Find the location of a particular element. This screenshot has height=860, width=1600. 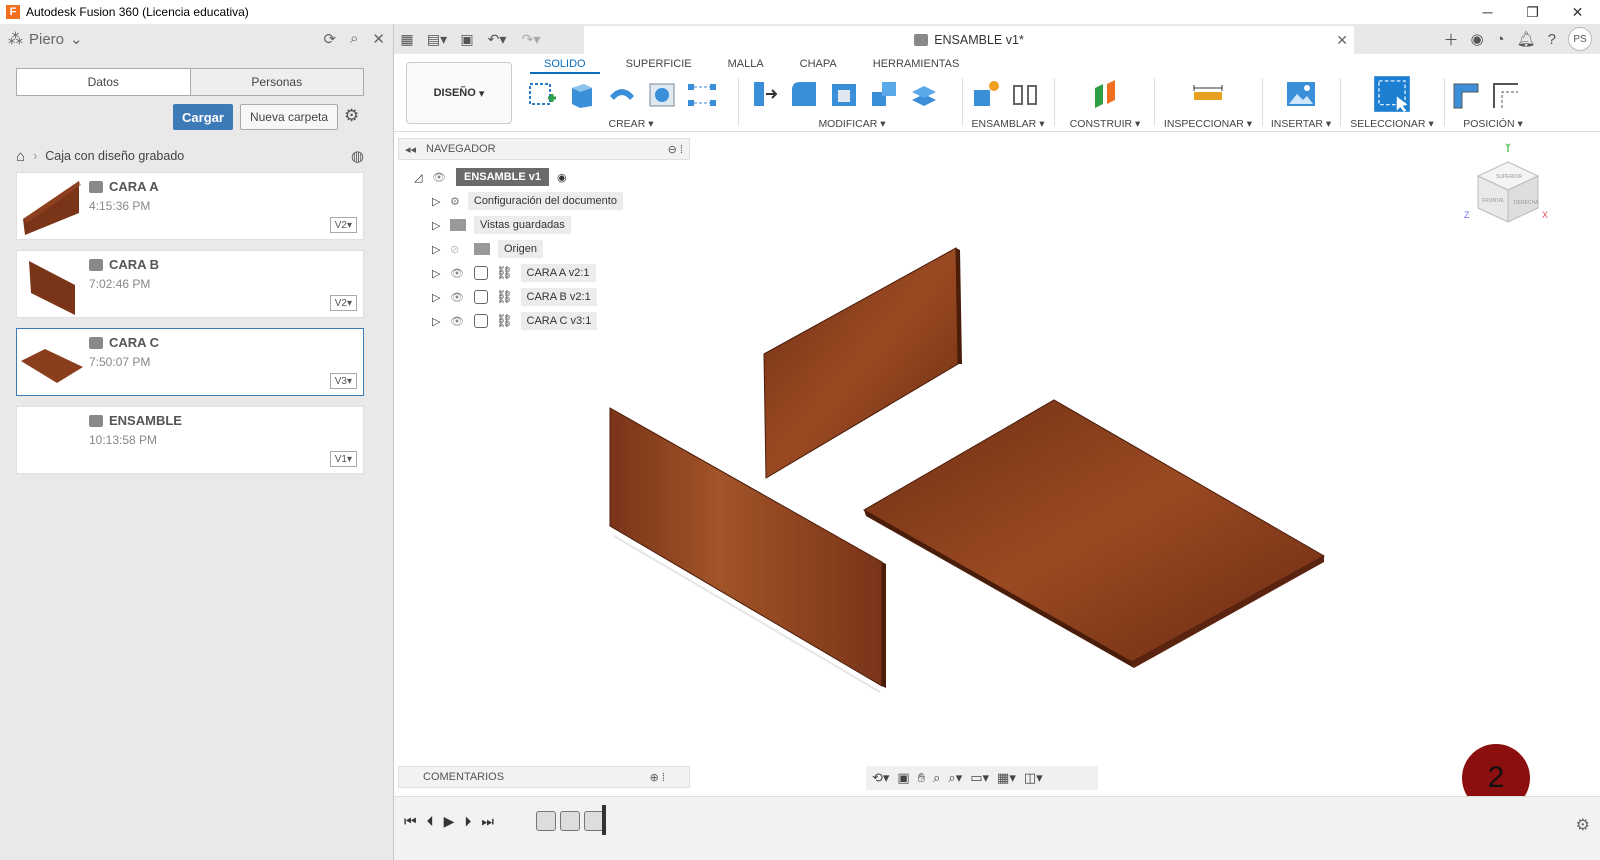

crear-menu: CREAR ▾ is located at coordinates (631, 124).